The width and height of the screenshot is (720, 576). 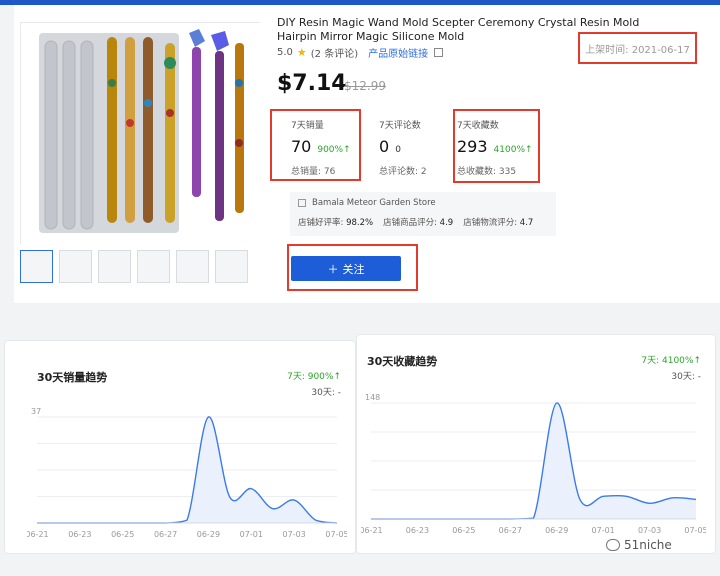 I want to click on sales-chart-title: 30天销量趋势, so click(x=72, y=377).